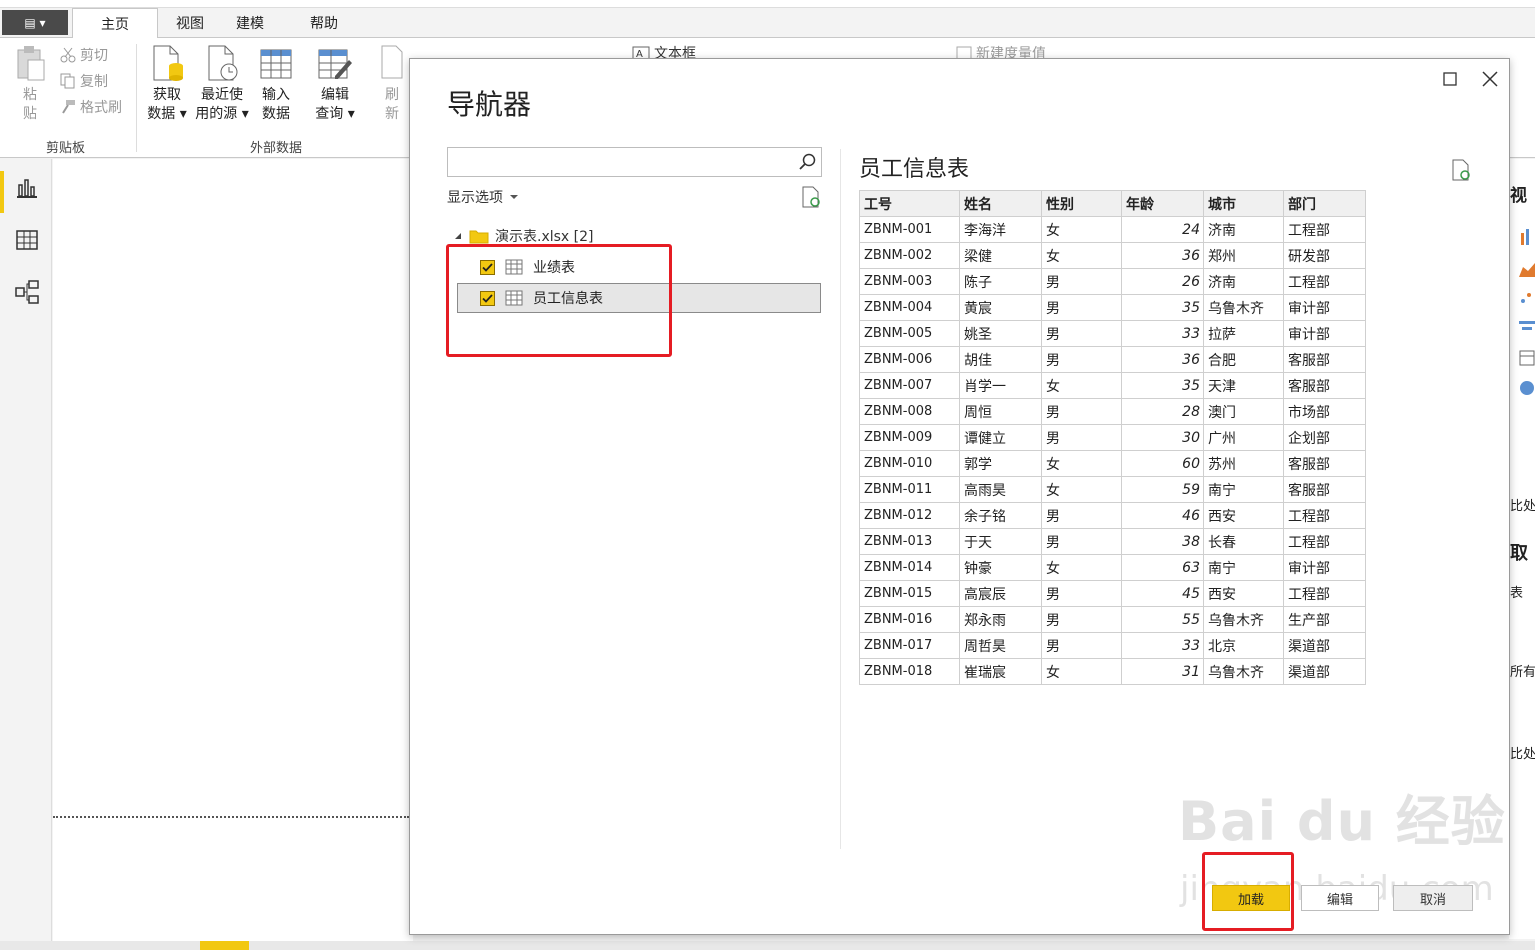 This screenshot has width=1535, height=950. I want to click on table-cell: 合肥, so click(1243, 359).